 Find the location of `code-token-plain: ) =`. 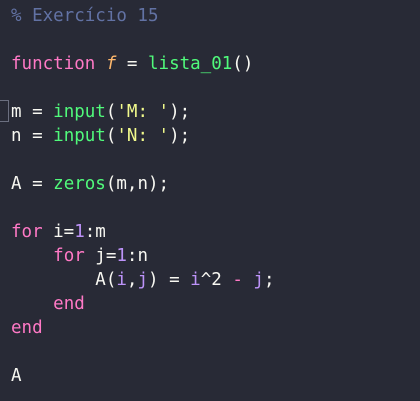

code-token-plain: ) = is located at coordinates (169, 280).